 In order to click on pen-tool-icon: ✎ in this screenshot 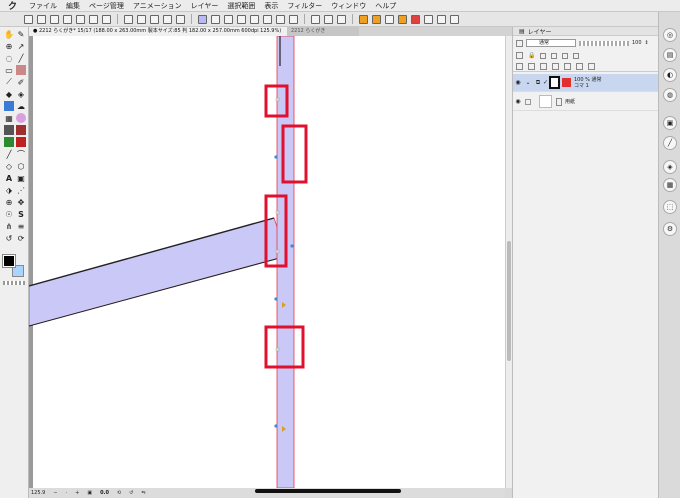, I will do `click(21, 34)`.